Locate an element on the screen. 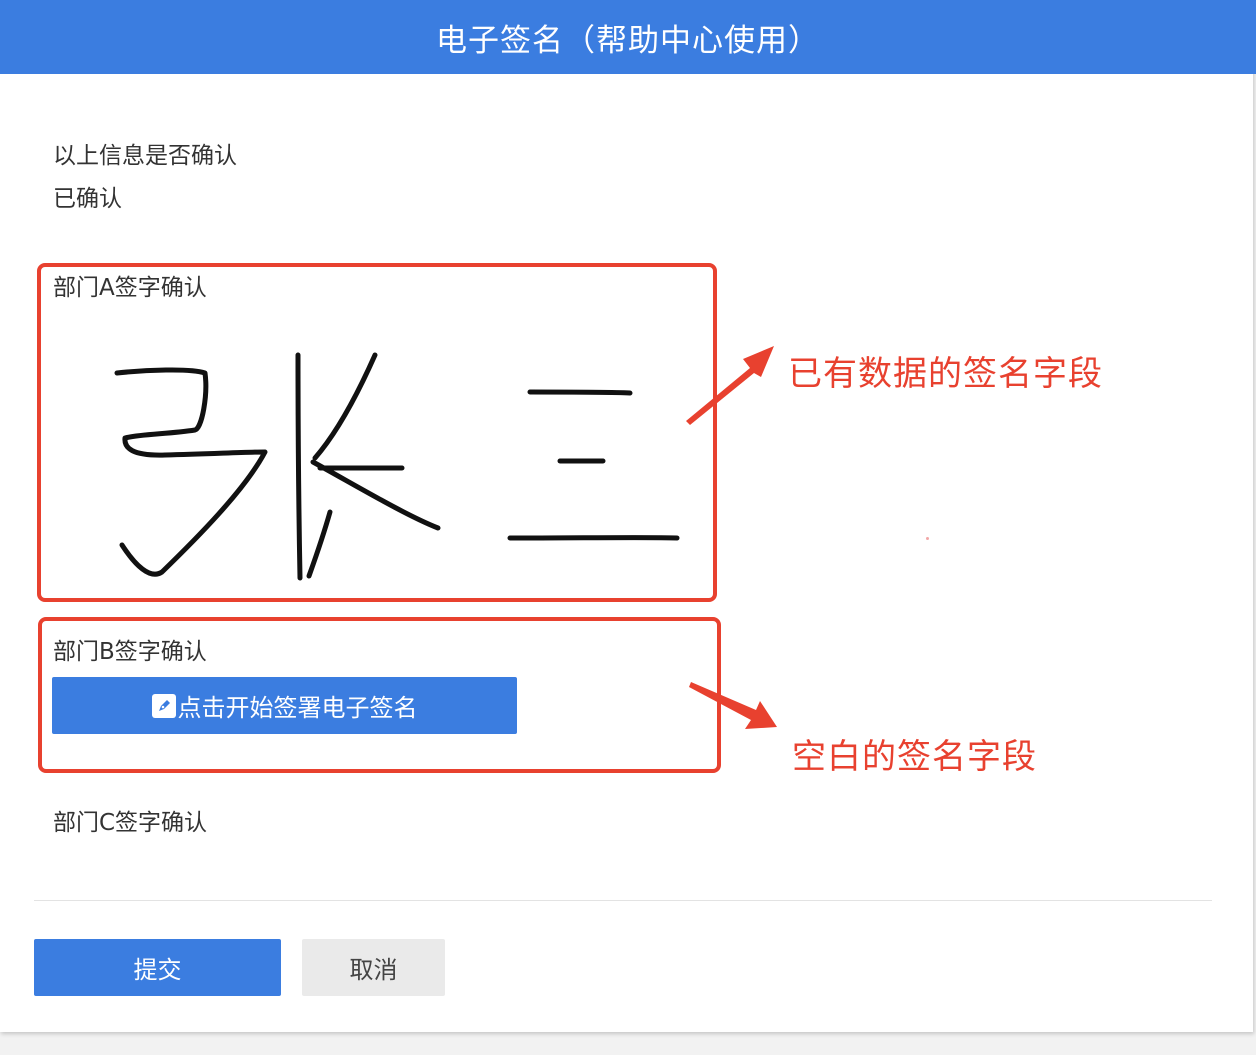  page-header: 电子签名（帮助中心使用） is located at coordinates (628, 37).